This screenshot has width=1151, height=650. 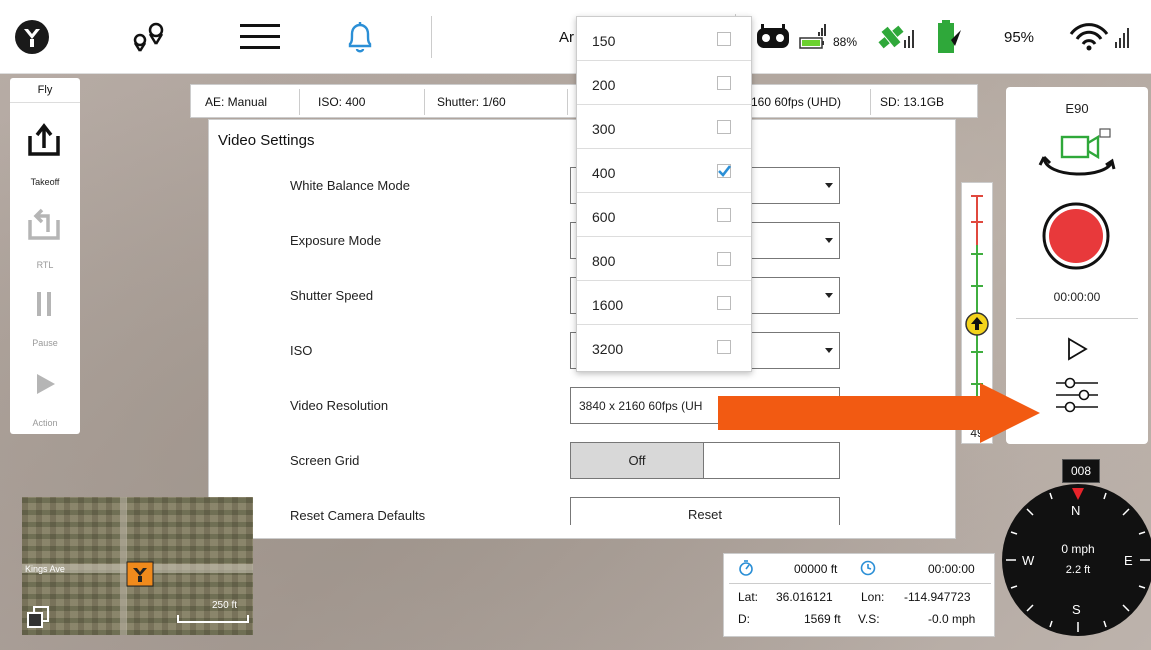 I want to click on iso-option: 150, so click(x=664, y=39).